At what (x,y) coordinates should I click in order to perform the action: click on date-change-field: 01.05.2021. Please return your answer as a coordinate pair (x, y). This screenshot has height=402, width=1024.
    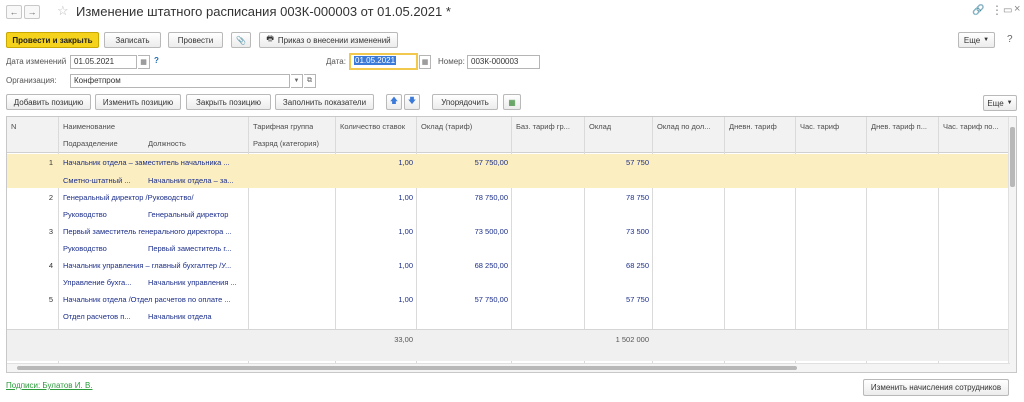
    Looking at the image, I should click on (103, 62).